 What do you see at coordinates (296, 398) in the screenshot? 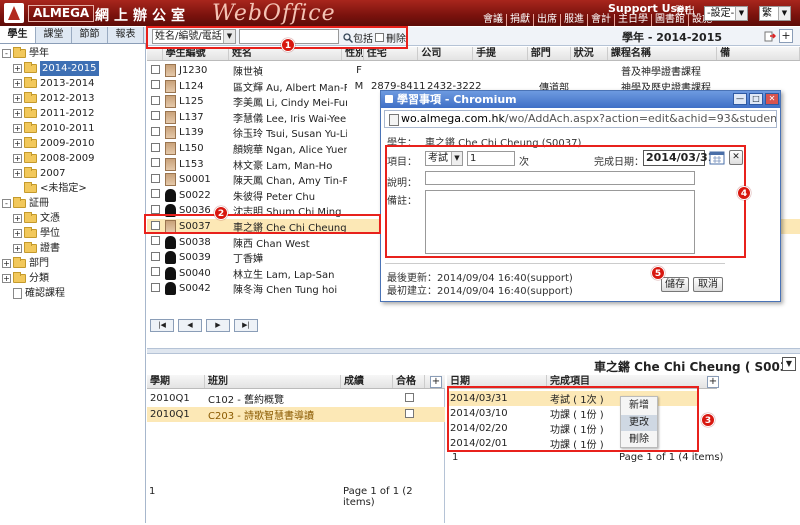
I see `class-row: 2010Q1 C102 - 舊約概覽` at bounding box center [296, 398].